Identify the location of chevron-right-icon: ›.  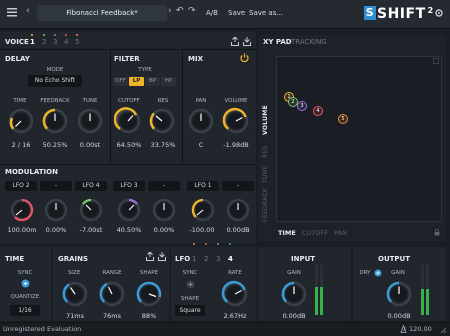
(170, 11).